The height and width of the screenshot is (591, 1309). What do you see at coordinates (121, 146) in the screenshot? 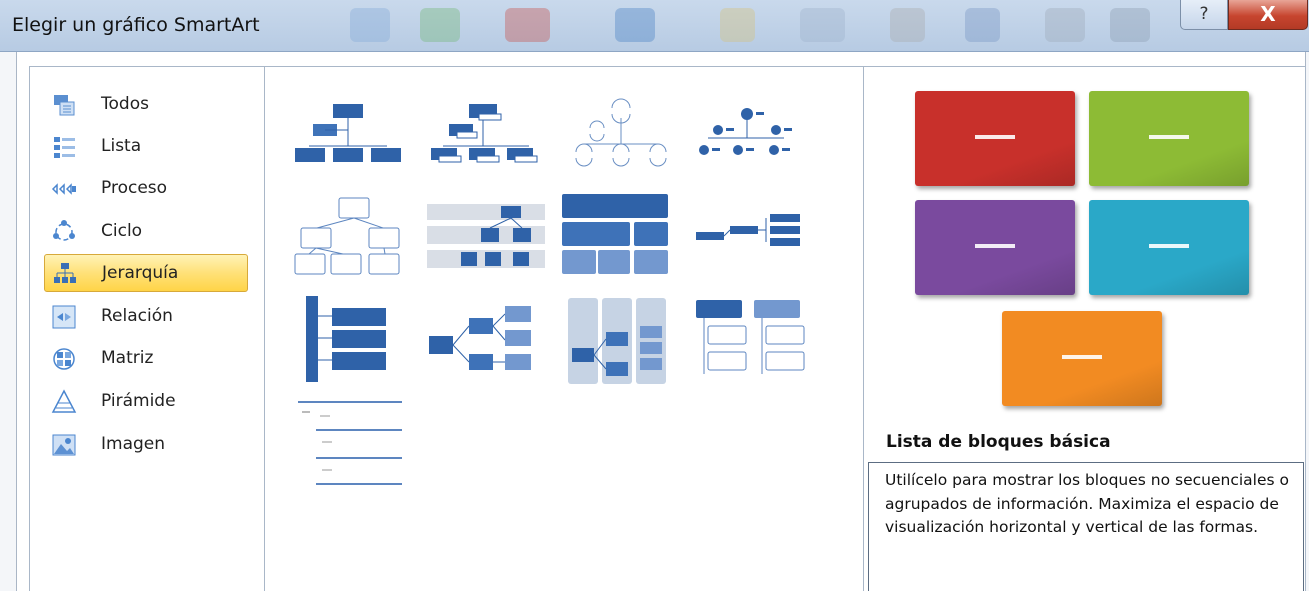
I see `category-label: Lista` at bounding box center [121, 146].